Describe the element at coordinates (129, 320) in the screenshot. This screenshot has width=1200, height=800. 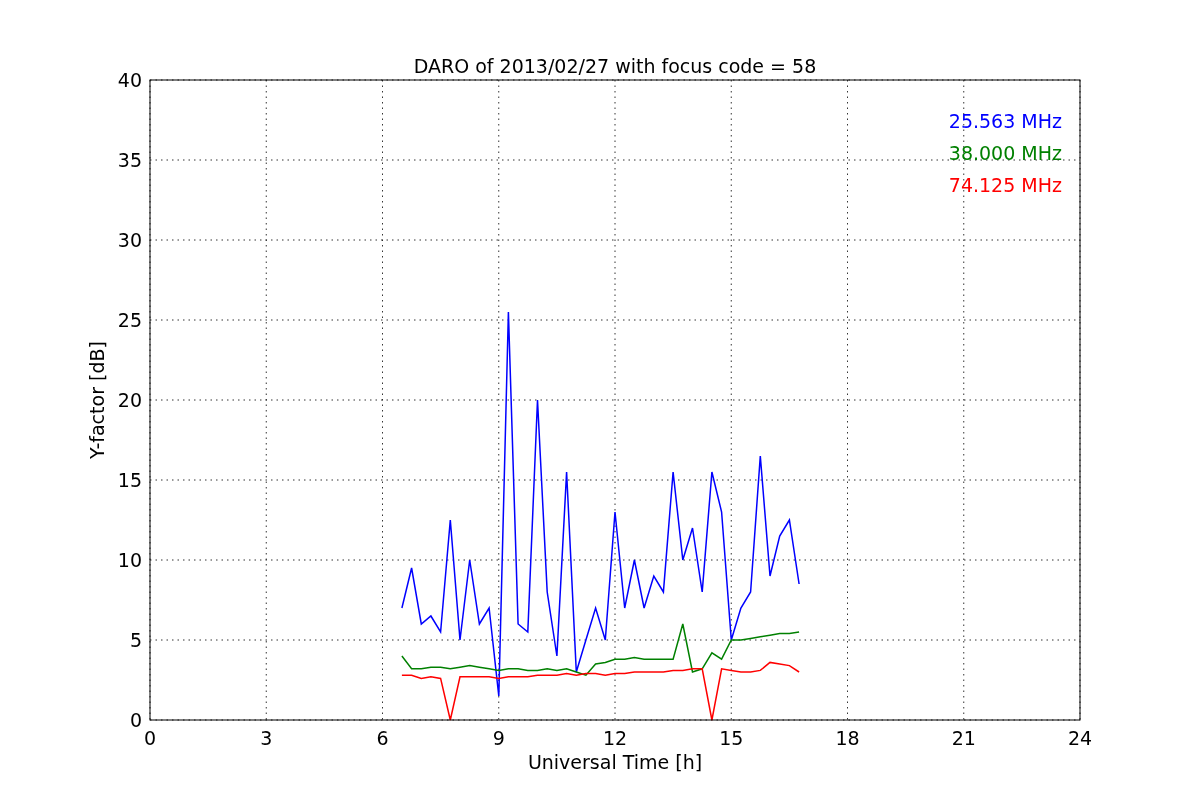
I see `y-tick-label: 25` at that location.